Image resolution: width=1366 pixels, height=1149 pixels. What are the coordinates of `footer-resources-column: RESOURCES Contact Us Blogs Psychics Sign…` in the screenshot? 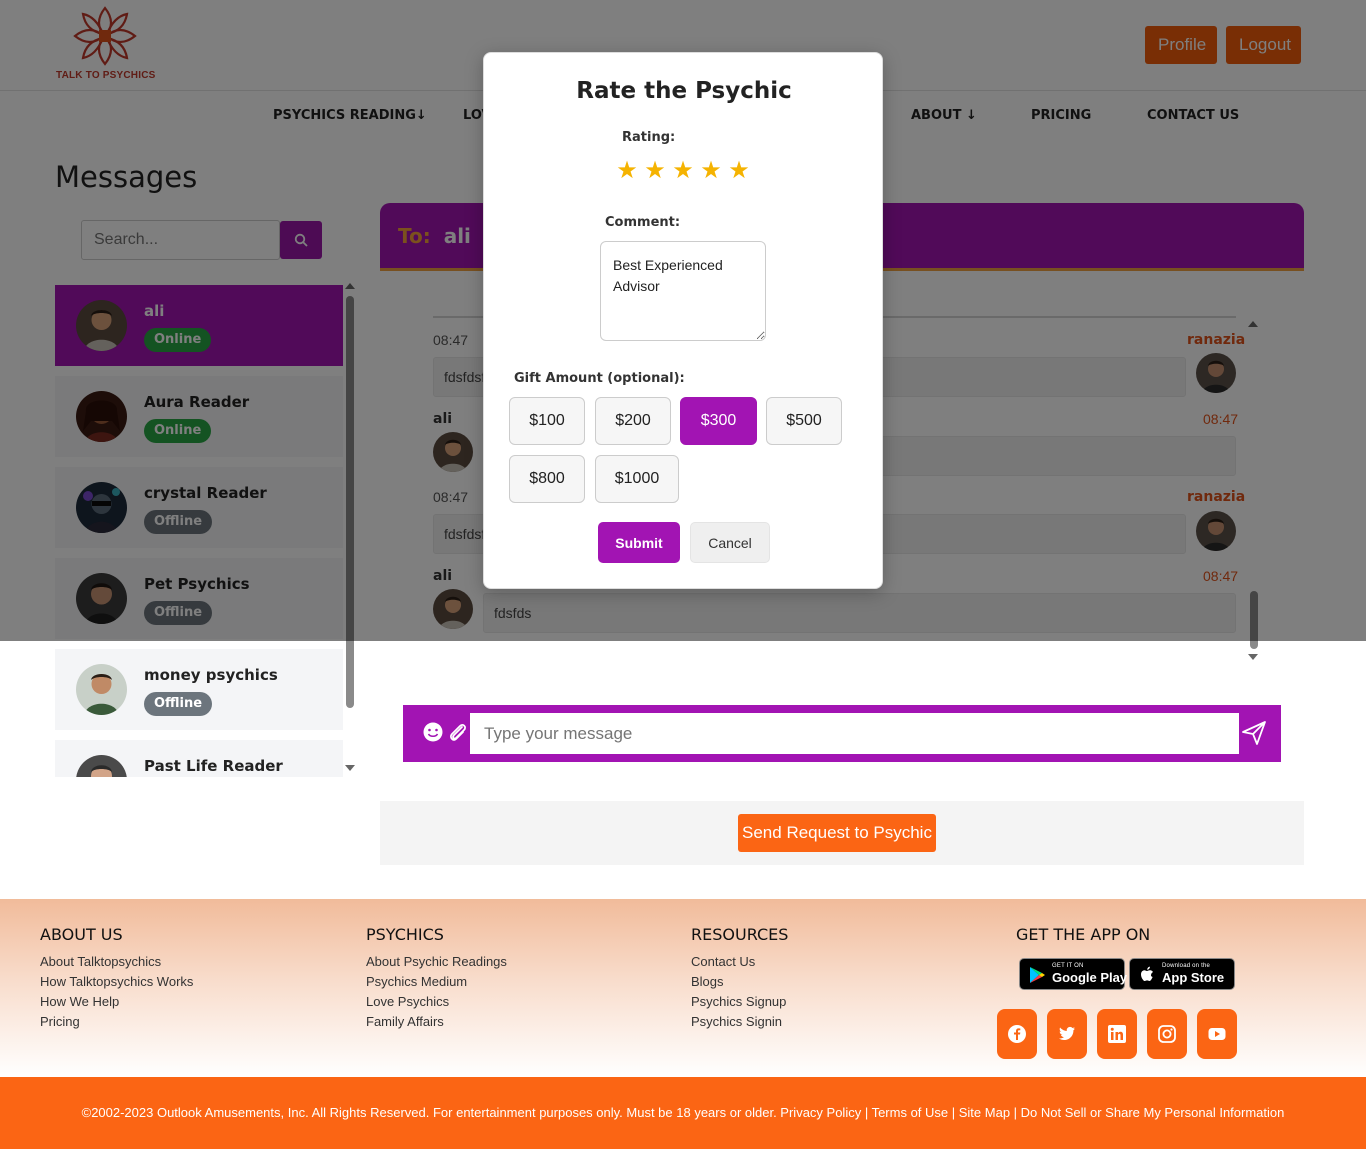 It's located at (739, 978).